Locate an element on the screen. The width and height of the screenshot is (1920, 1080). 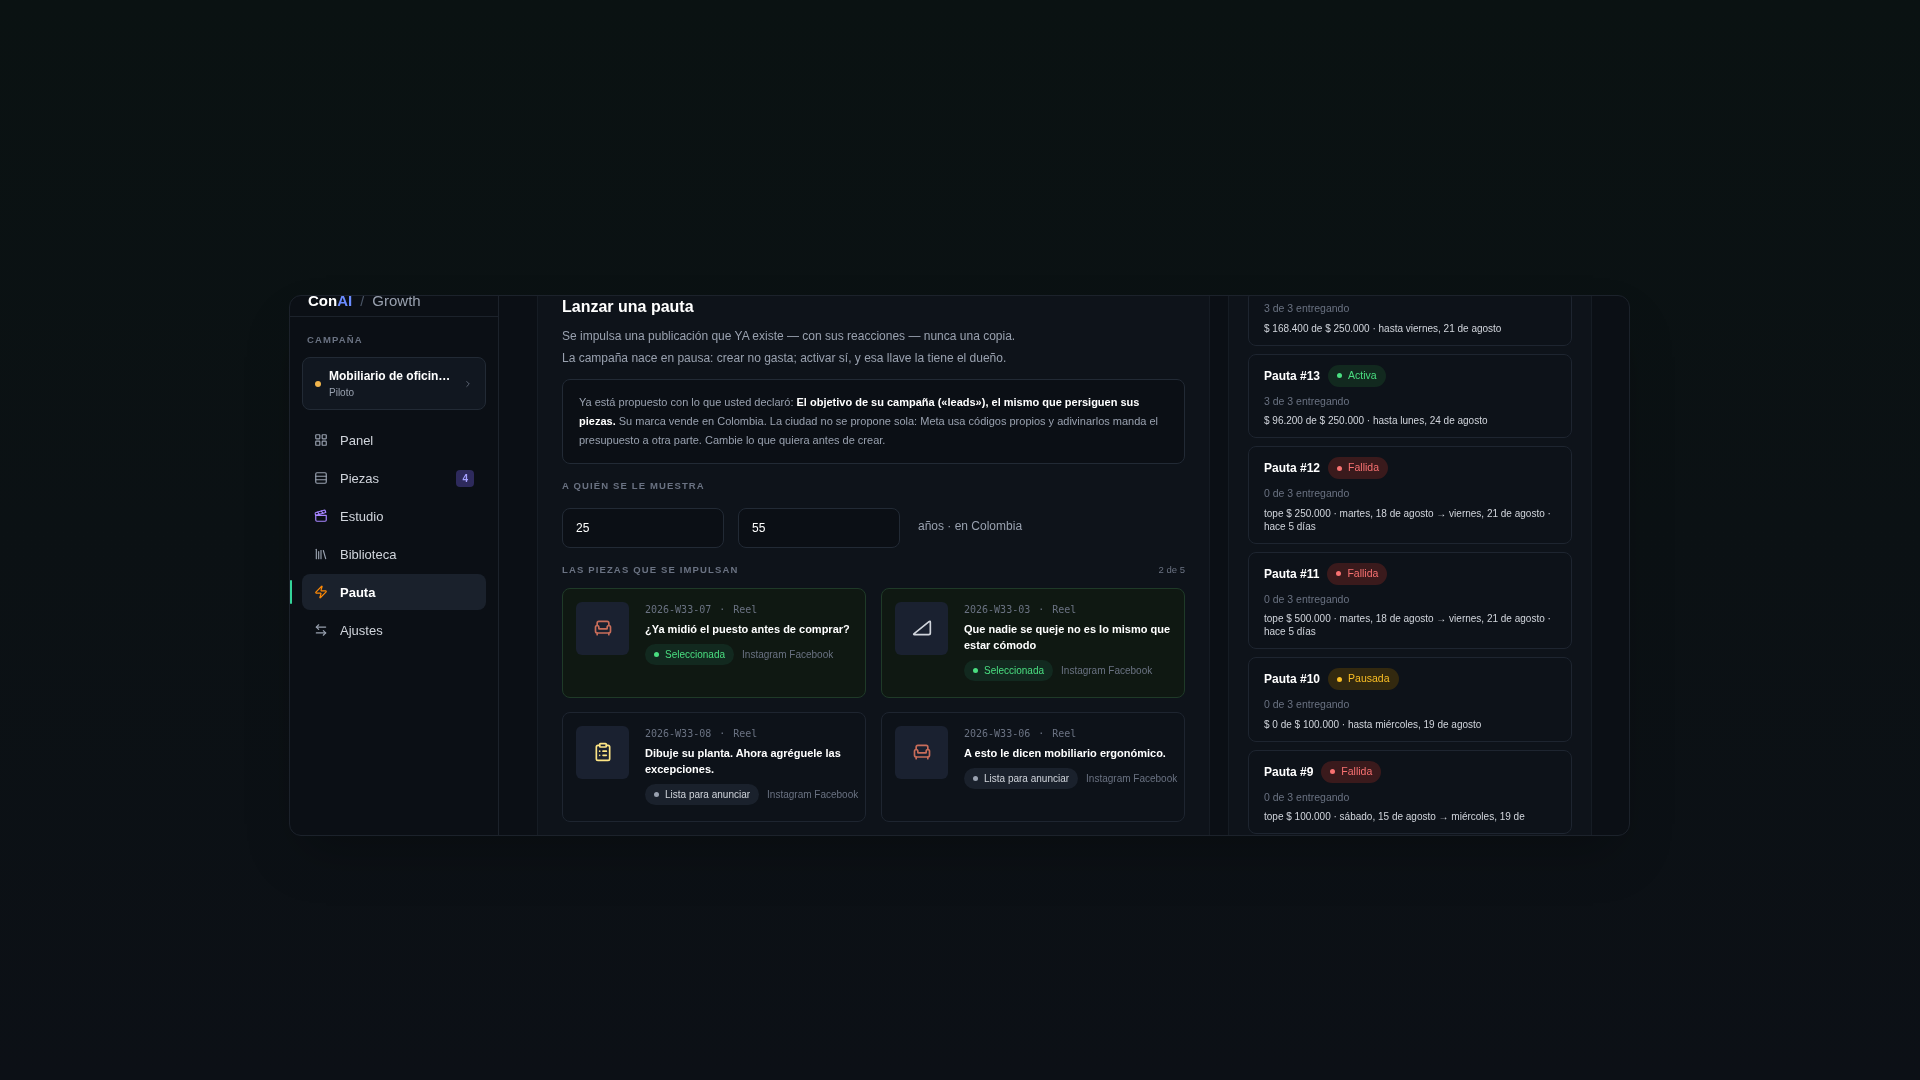
status-pill: Activa is located at coordinates (1357, 375).